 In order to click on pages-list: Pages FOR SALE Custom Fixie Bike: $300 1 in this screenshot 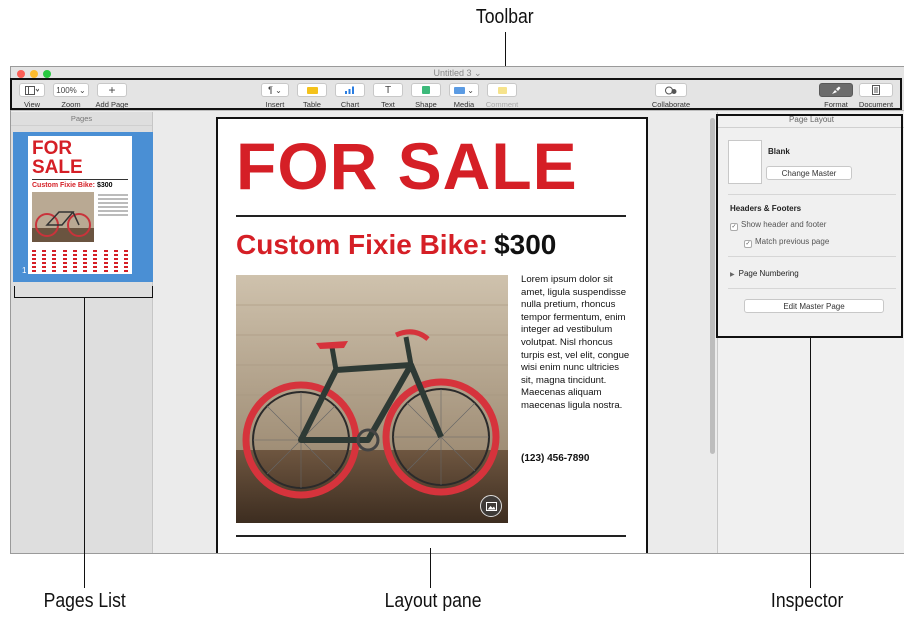, I will do `click(82, 332)`.